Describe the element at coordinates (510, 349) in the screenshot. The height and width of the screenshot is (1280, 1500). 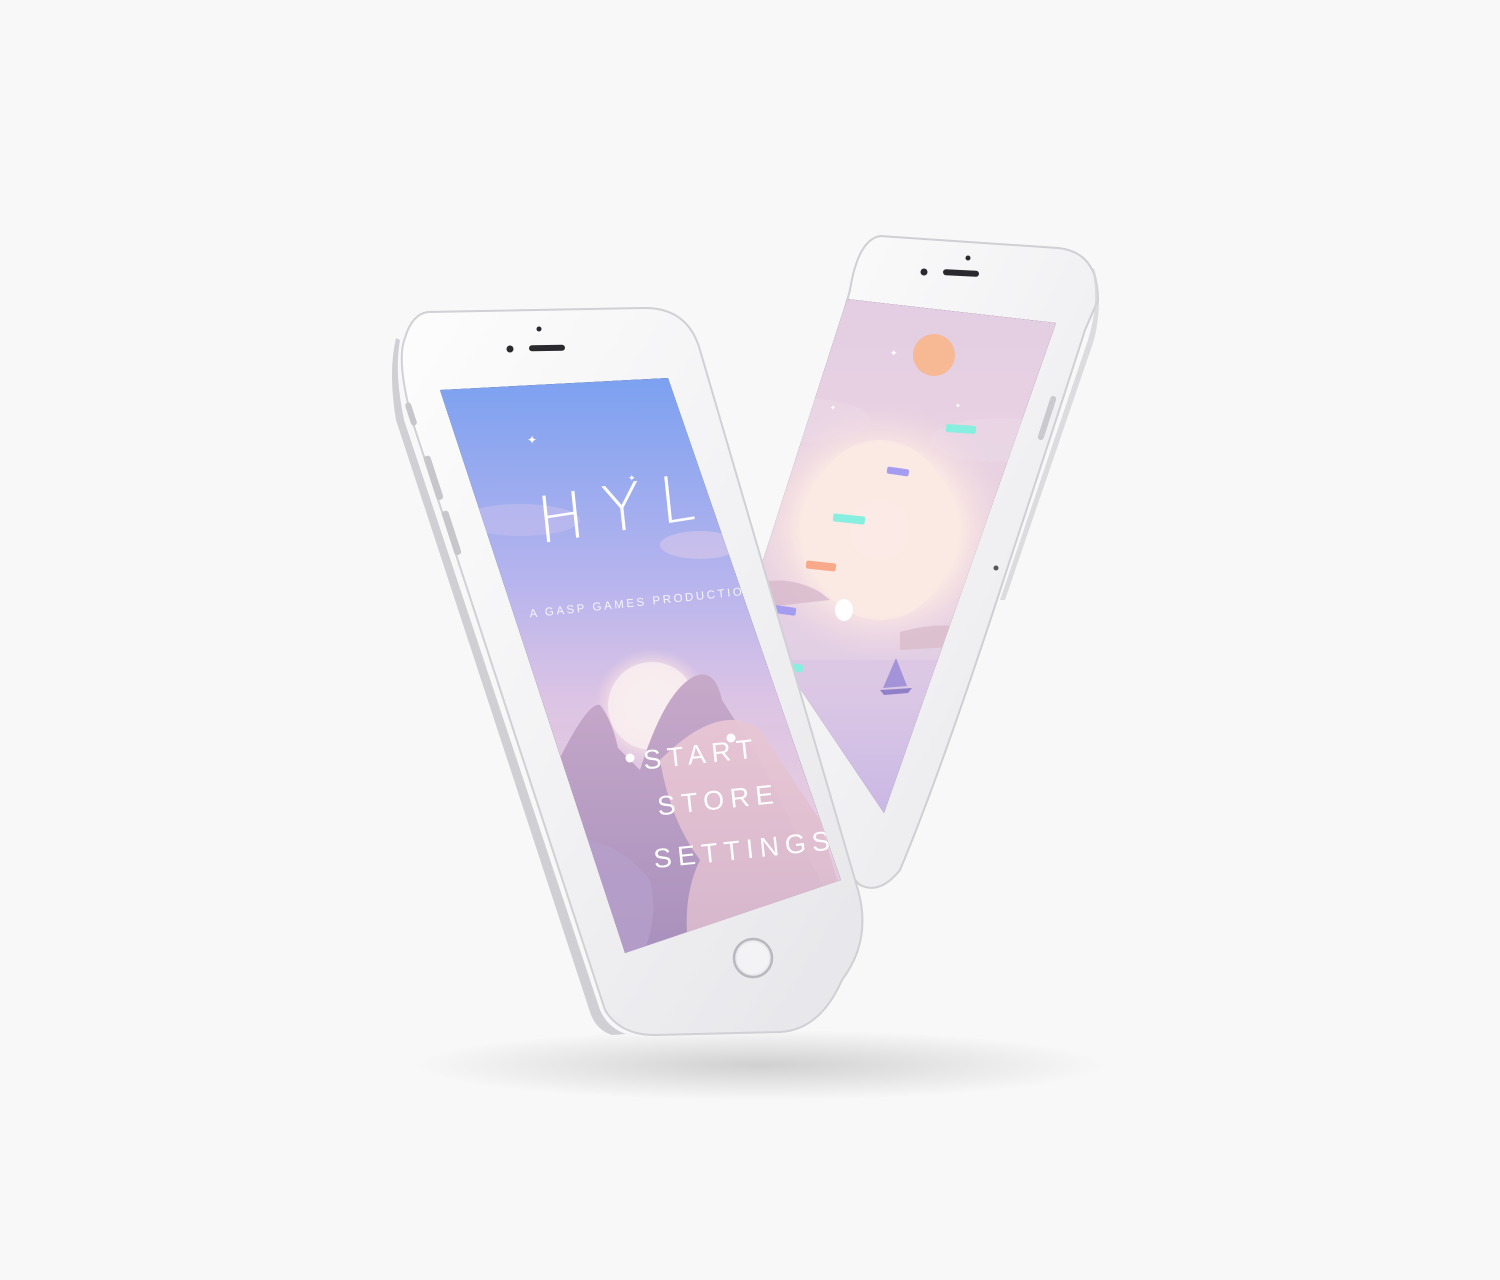
I see `front-phone-camera` at that location.